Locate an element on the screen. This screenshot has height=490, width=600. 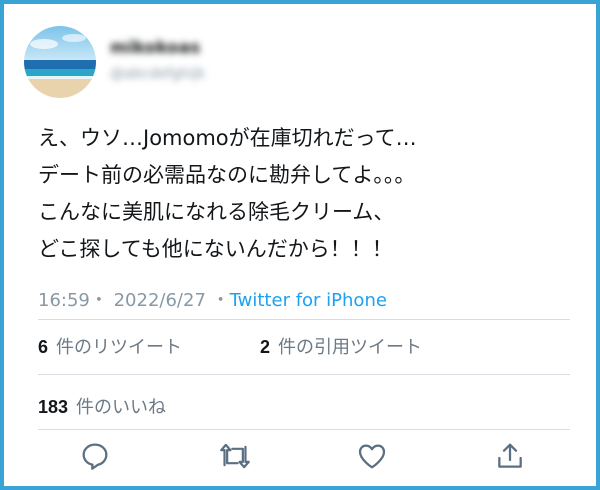
reply-button is located at coordinates (95, 456).